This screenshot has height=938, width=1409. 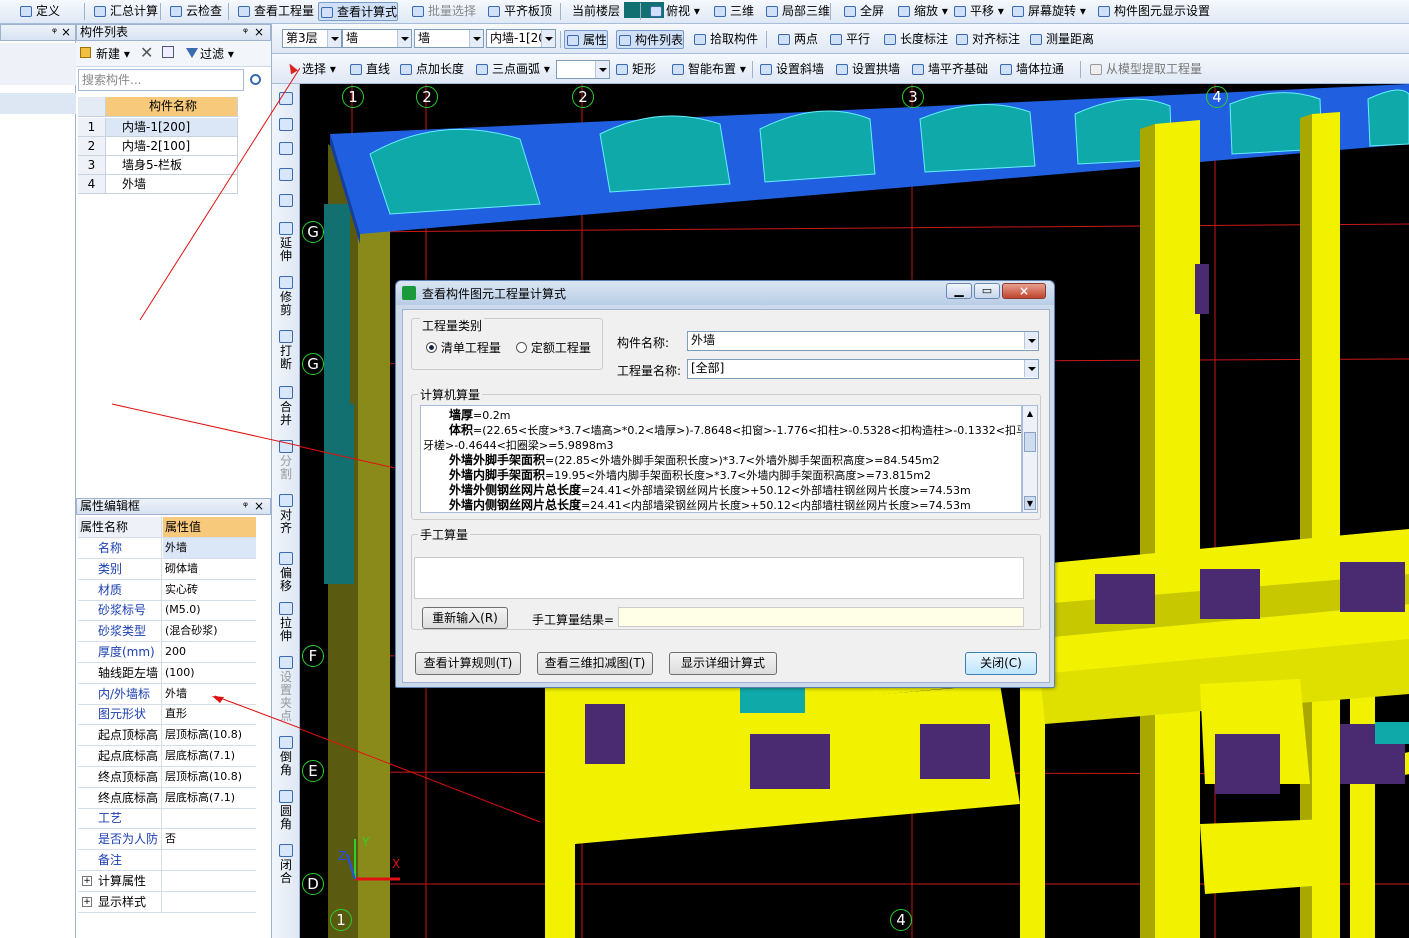 What do you see at coordinates (172, 165) in the screenshot?
I see `component-name-cell: 墙身5-栏板` at bounding box center [172, 165].